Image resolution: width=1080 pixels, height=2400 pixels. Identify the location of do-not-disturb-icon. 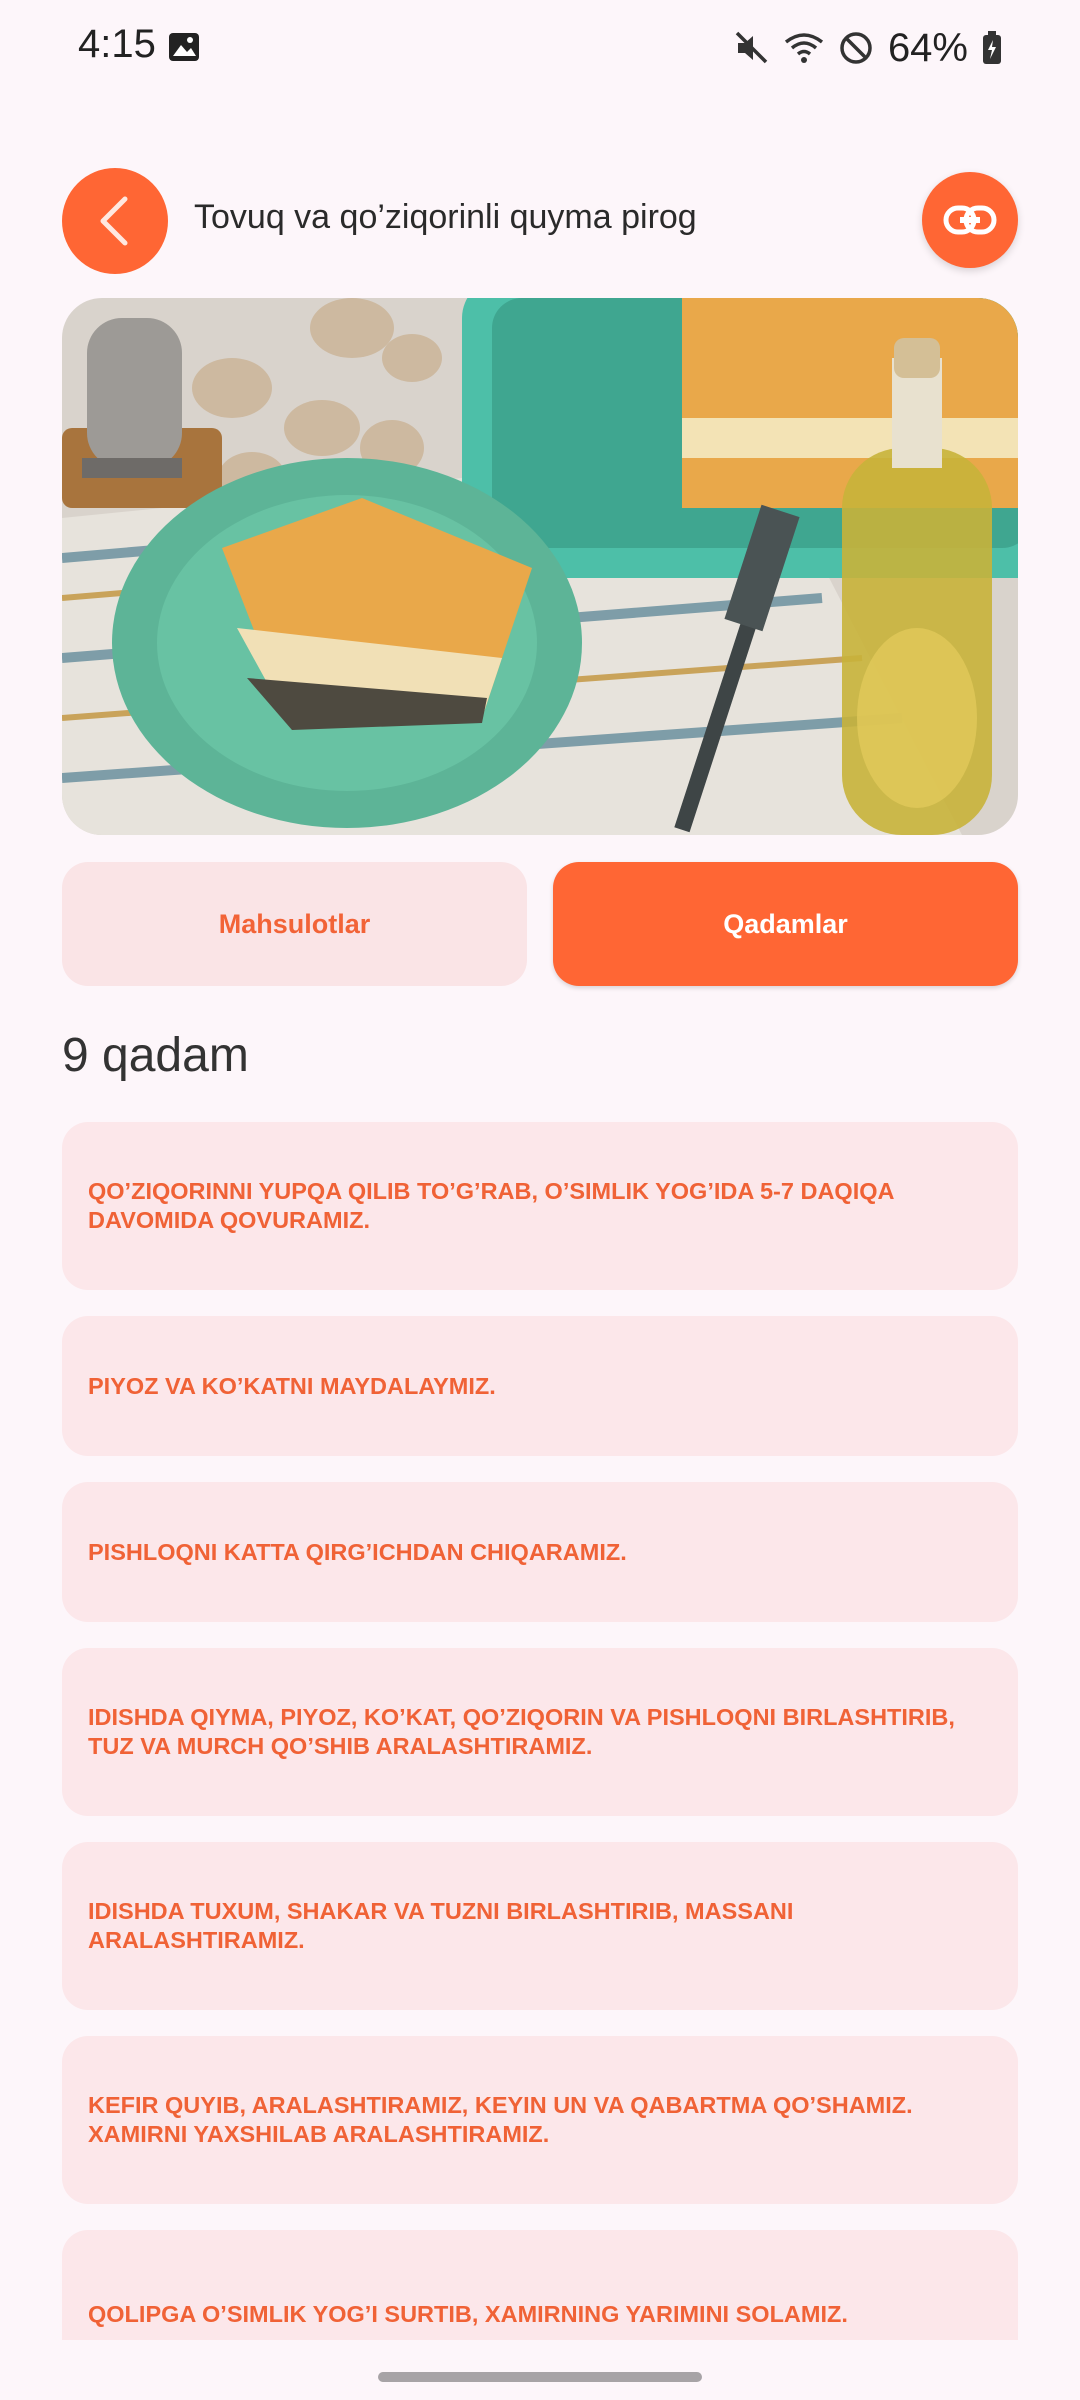
(856, 48).